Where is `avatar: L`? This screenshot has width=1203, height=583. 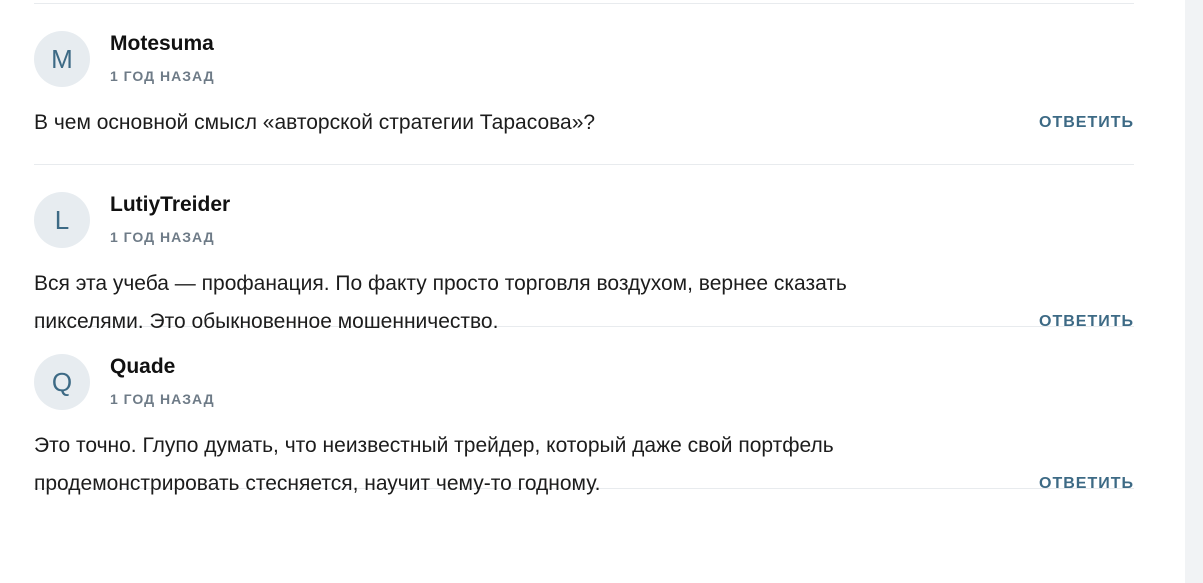 avatar: L is located at coordinates (62, 220).